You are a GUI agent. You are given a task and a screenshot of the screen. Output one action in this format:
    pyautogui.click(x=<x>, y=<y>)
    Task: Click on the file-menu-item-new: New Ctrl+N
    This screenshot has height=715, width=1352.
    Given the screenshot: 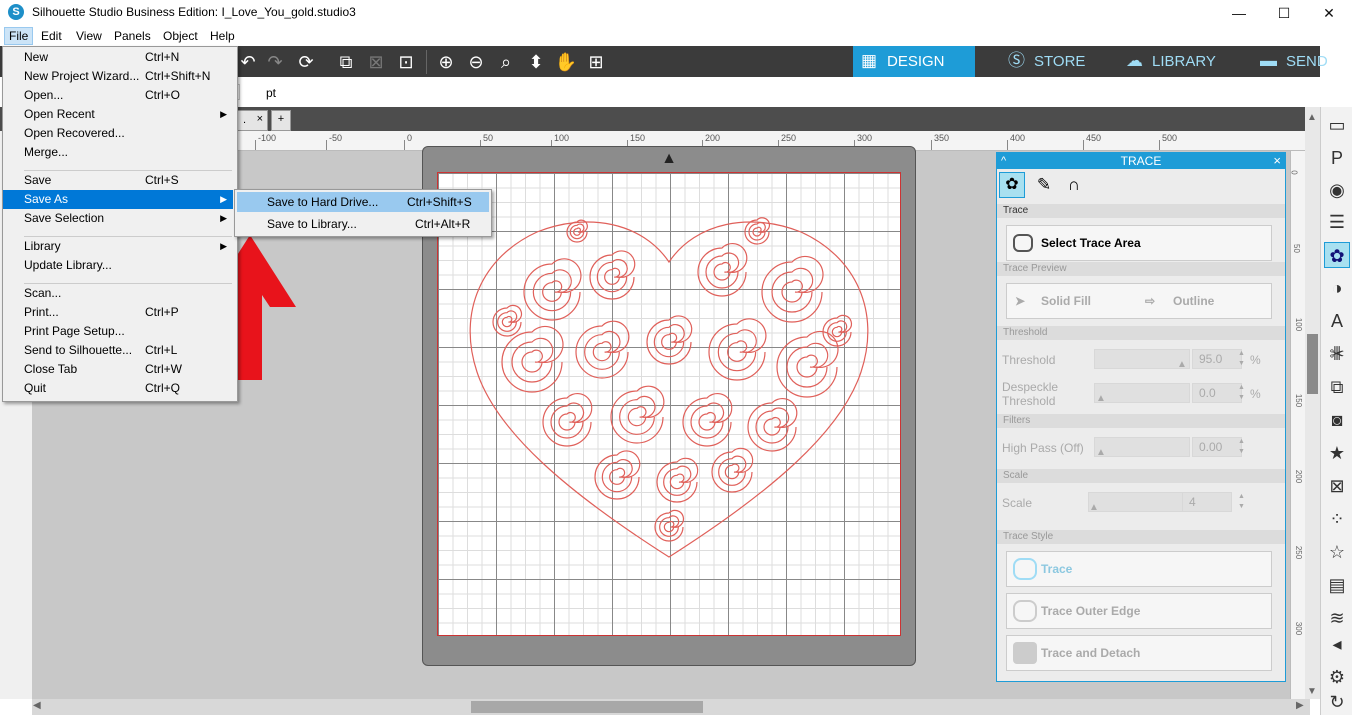 What is the action you would take?
    pyautogui.click(x=118, y=57)
    